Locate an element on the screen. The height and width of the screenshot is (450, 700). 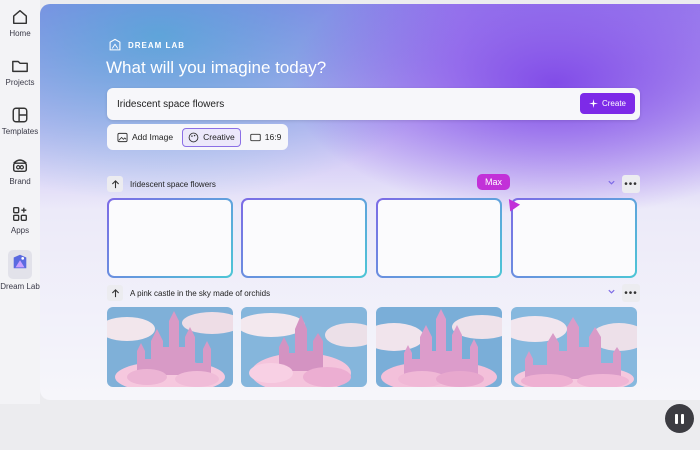
prompt-input-value: Iridescent space flowers is located at coordinates (170, 104).